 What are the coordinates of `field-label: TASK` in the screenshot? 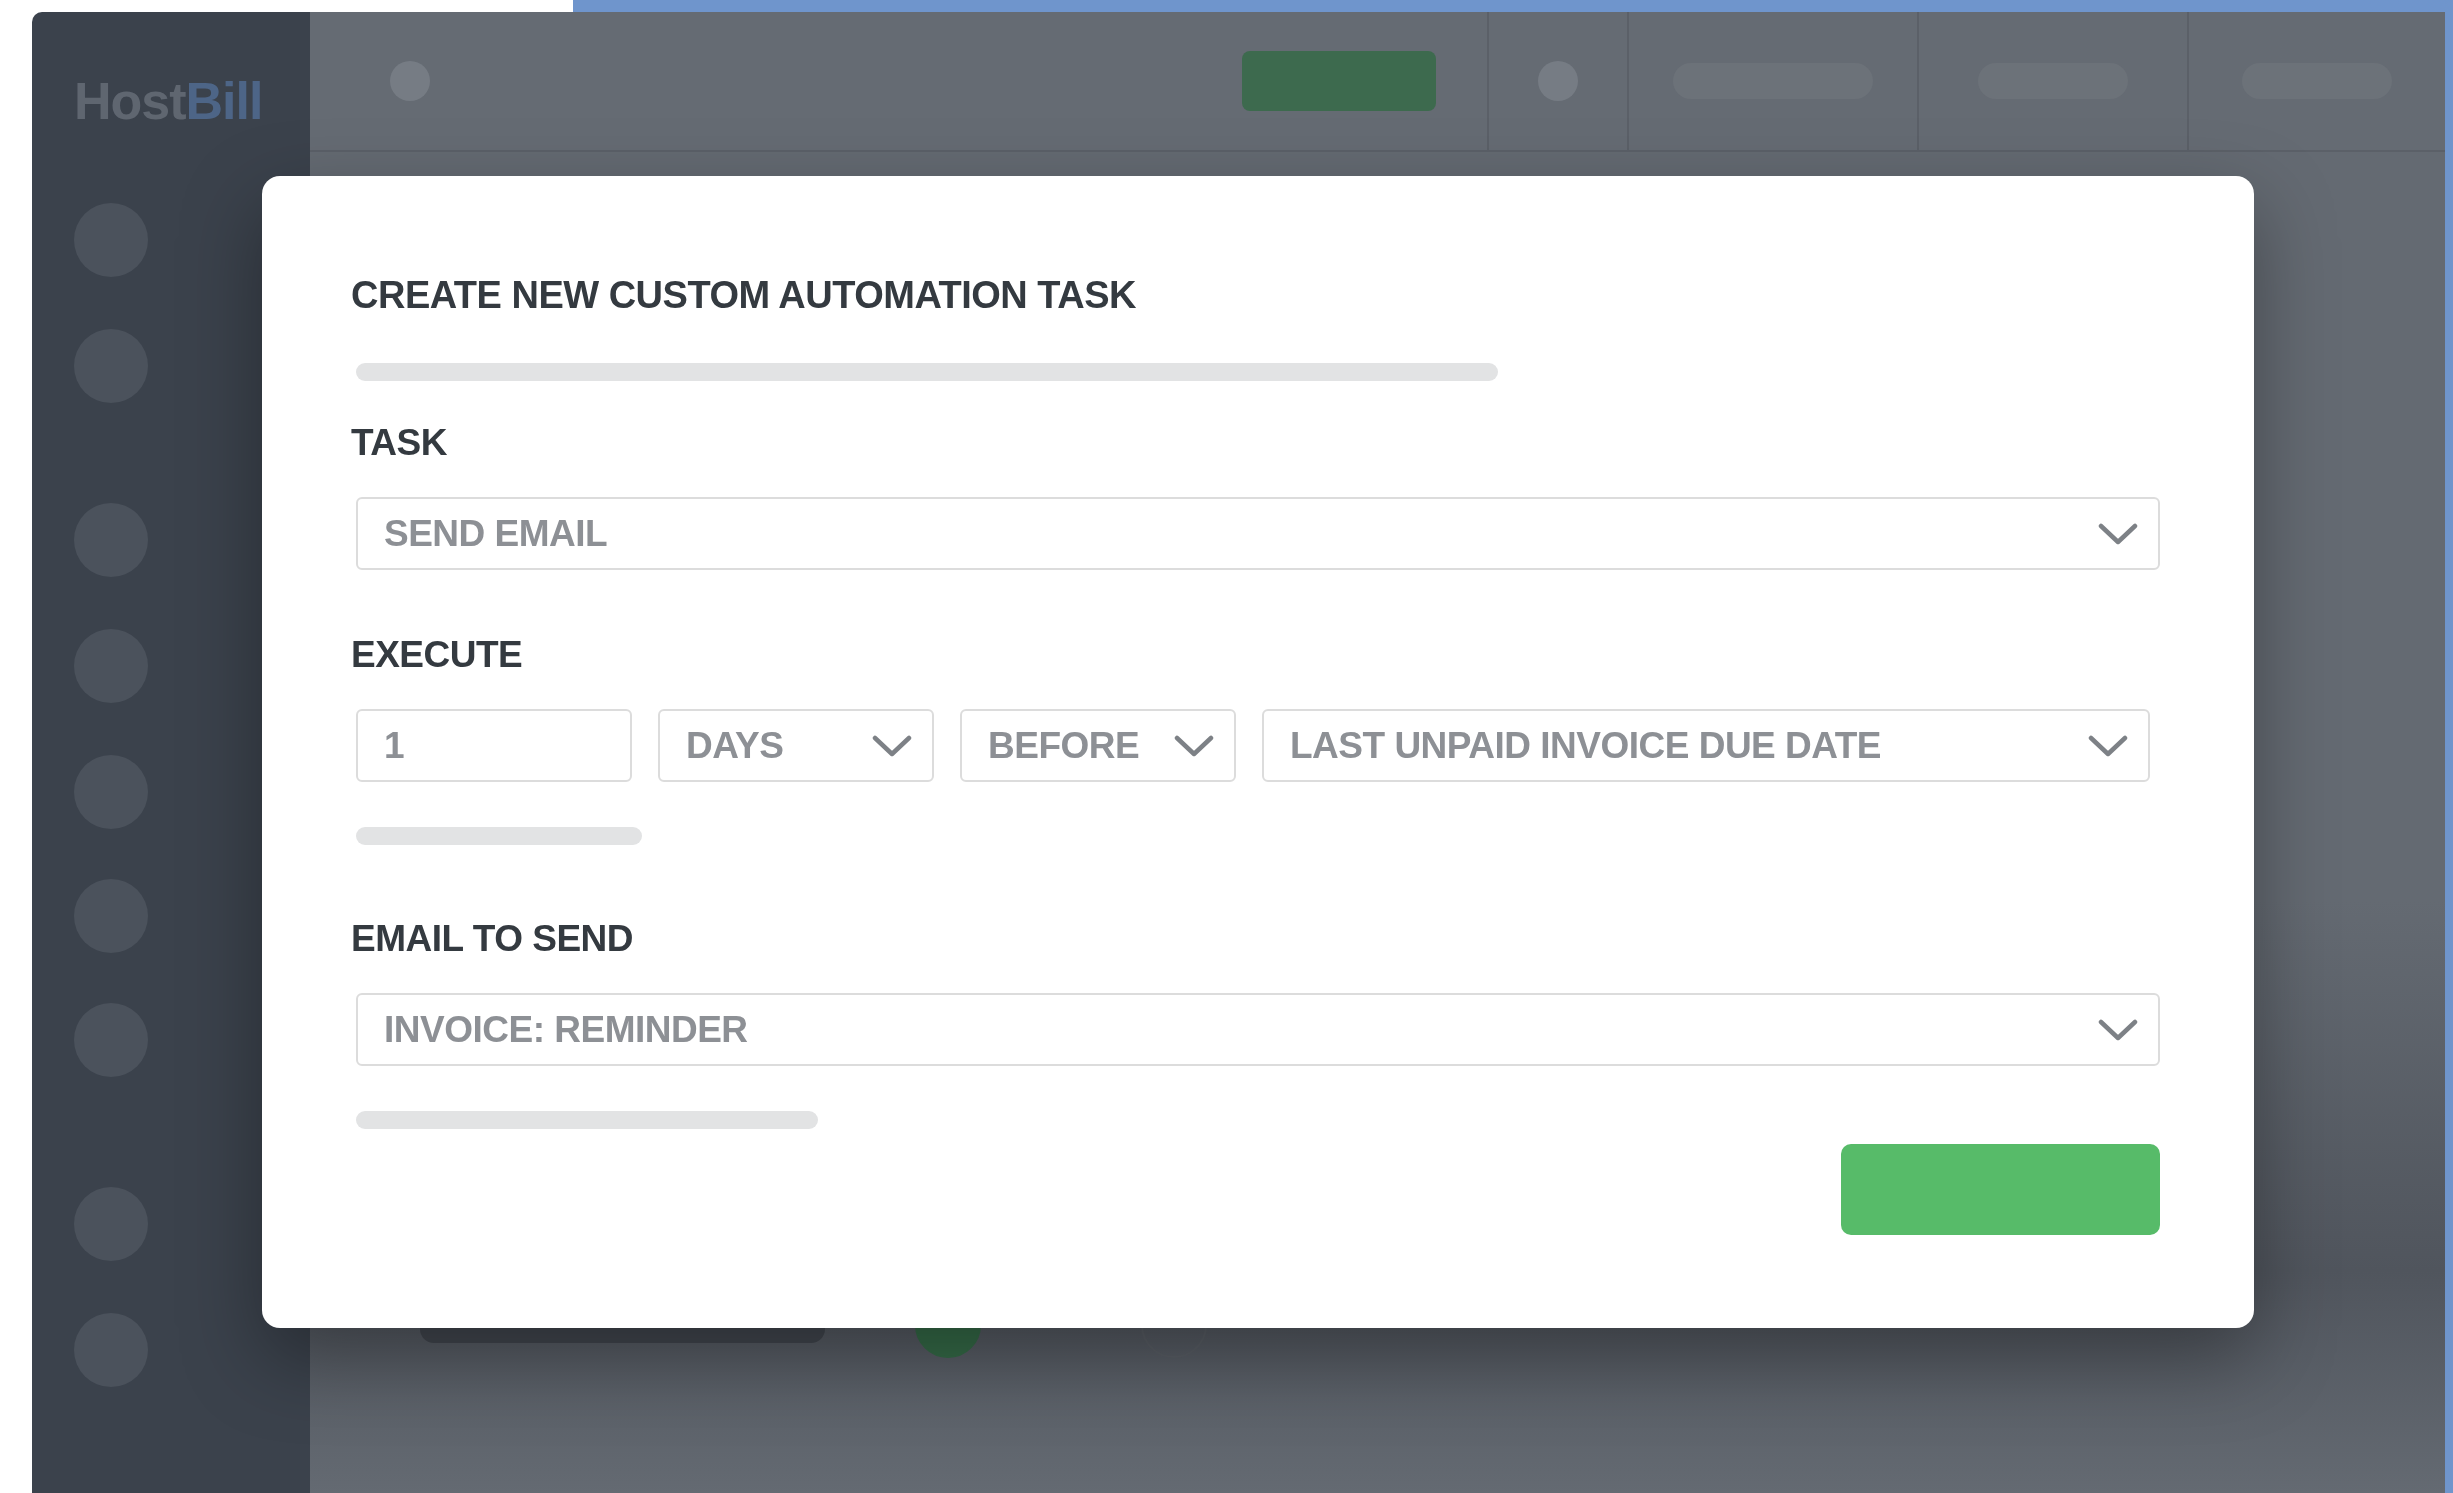 It's located at (399, 442).